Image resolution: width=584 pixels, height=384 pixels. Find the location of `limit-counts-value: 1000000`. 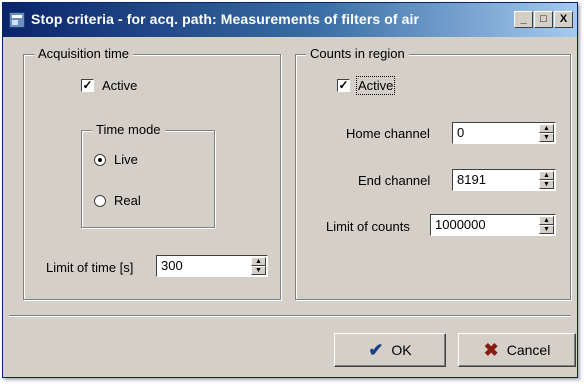

limit-counts-value: 1000000 is located at coordinates (460, 224).